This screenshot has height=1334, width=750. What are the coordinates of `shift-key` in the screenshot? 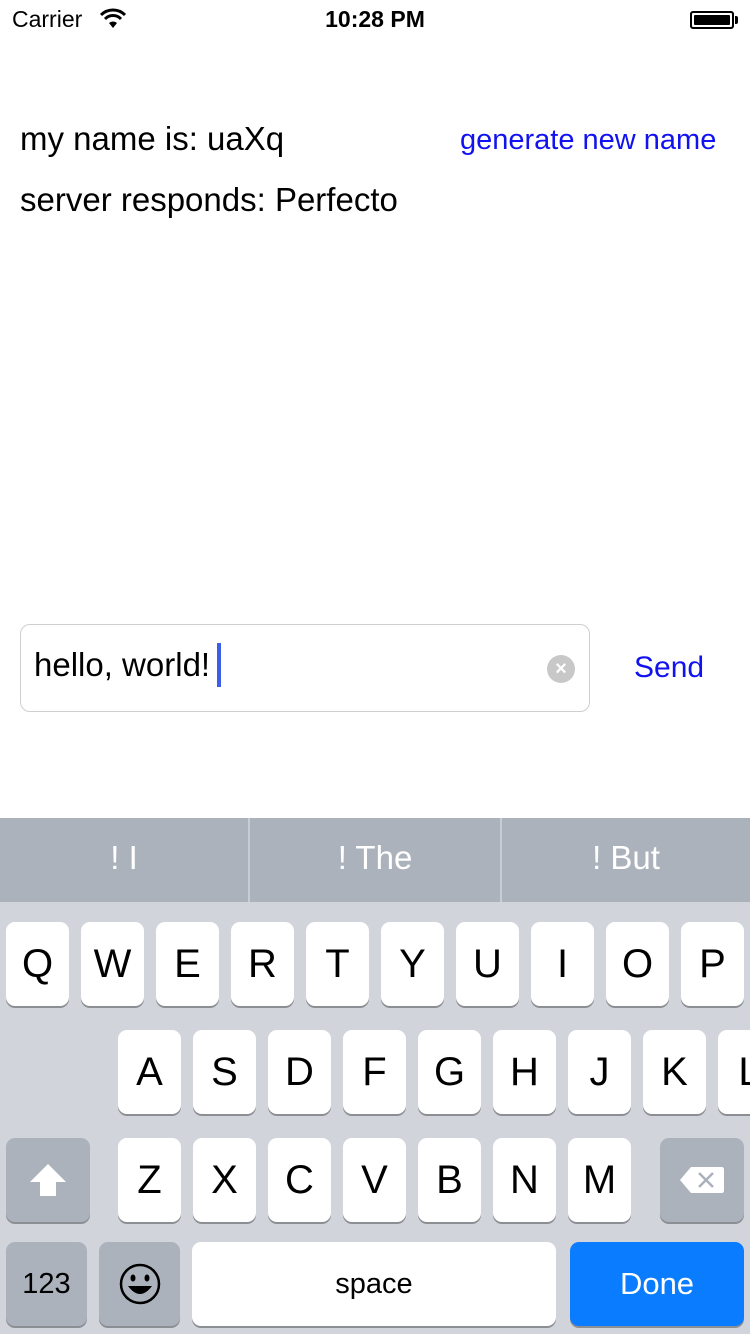 It's located at (48, 1180).